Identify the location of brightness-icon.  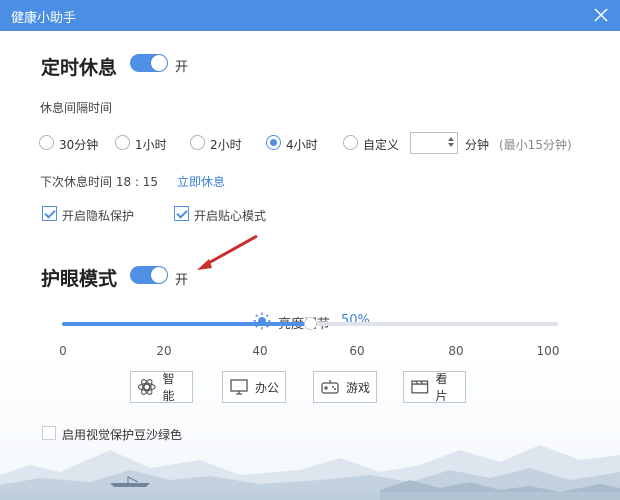
(262, 321).